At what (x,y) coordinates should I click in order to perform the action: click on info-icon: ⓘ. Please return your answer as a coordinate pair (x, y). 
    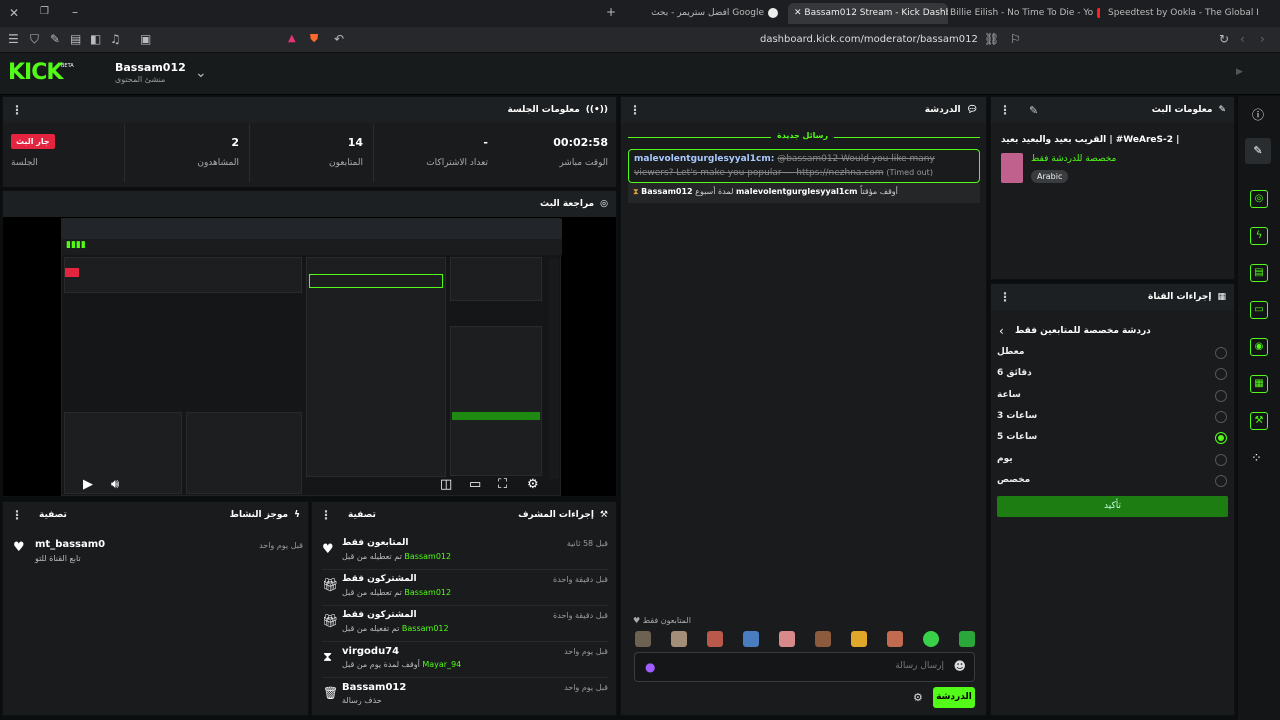
    Looking at the image, I should click on (1258, 114).